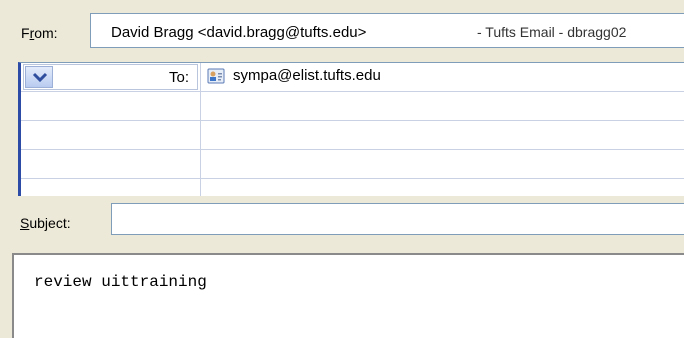 This screenshot has height=338, width=684. What do you see at coordinates (307, 75) in the screenshot?
I see `recipient-address: sympa@elist.tufts.edu` at bounding box center [307, 75].